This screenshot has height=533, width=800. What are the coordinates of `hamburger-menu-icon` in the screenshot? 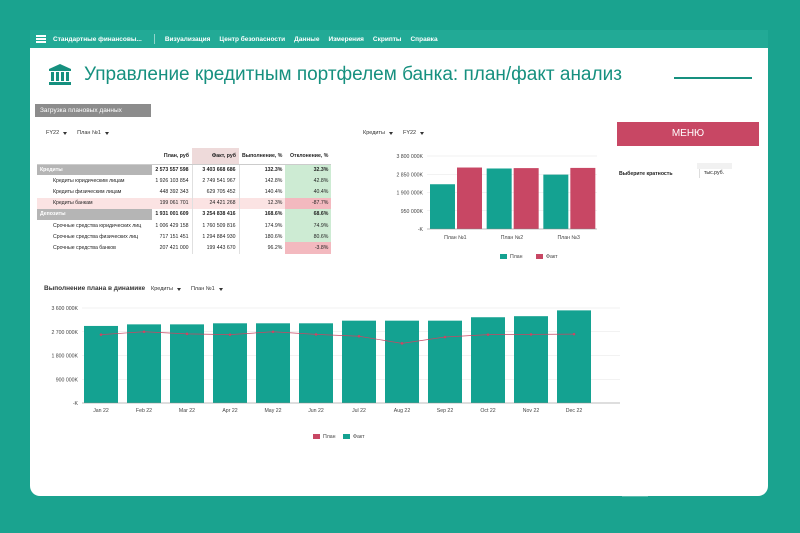 It's located at (41, 39).